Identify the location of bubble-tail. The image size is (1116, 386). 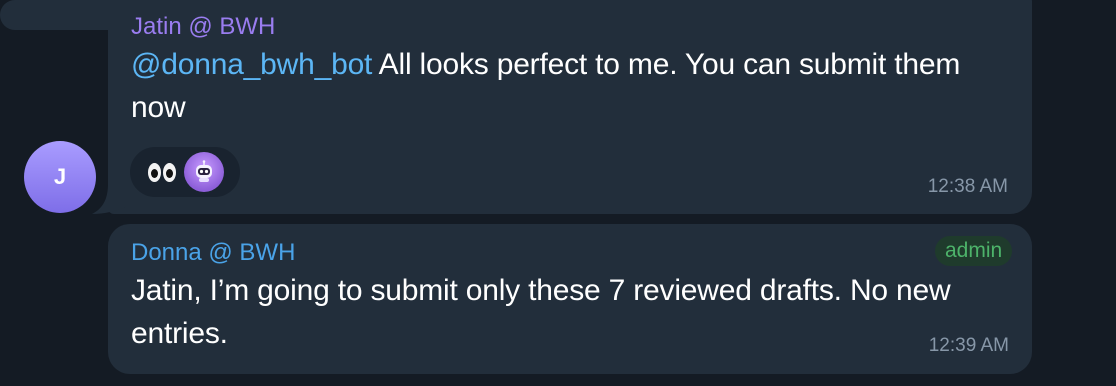
(112, 199).